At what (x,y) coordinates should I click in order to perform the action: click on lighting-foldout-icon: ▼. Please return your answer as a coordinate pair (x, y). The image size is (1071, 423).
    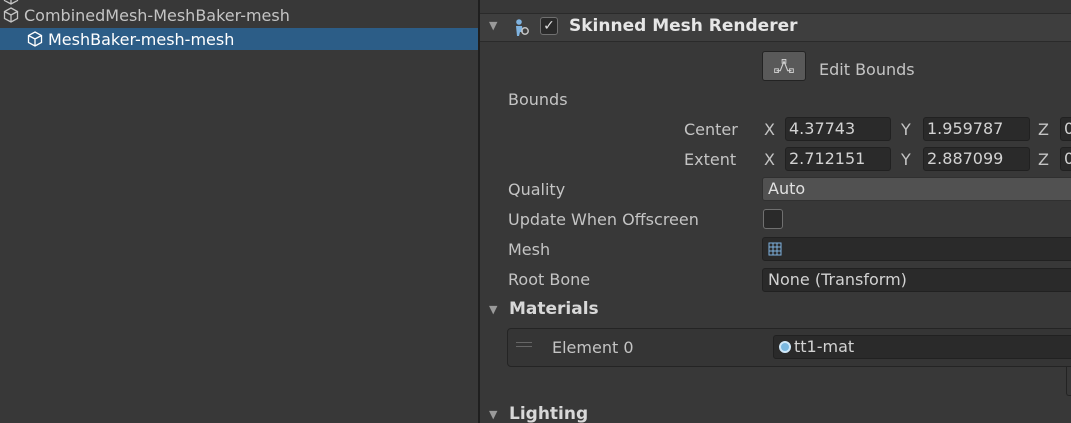
    Looking at the image, I should click on (493, 414).